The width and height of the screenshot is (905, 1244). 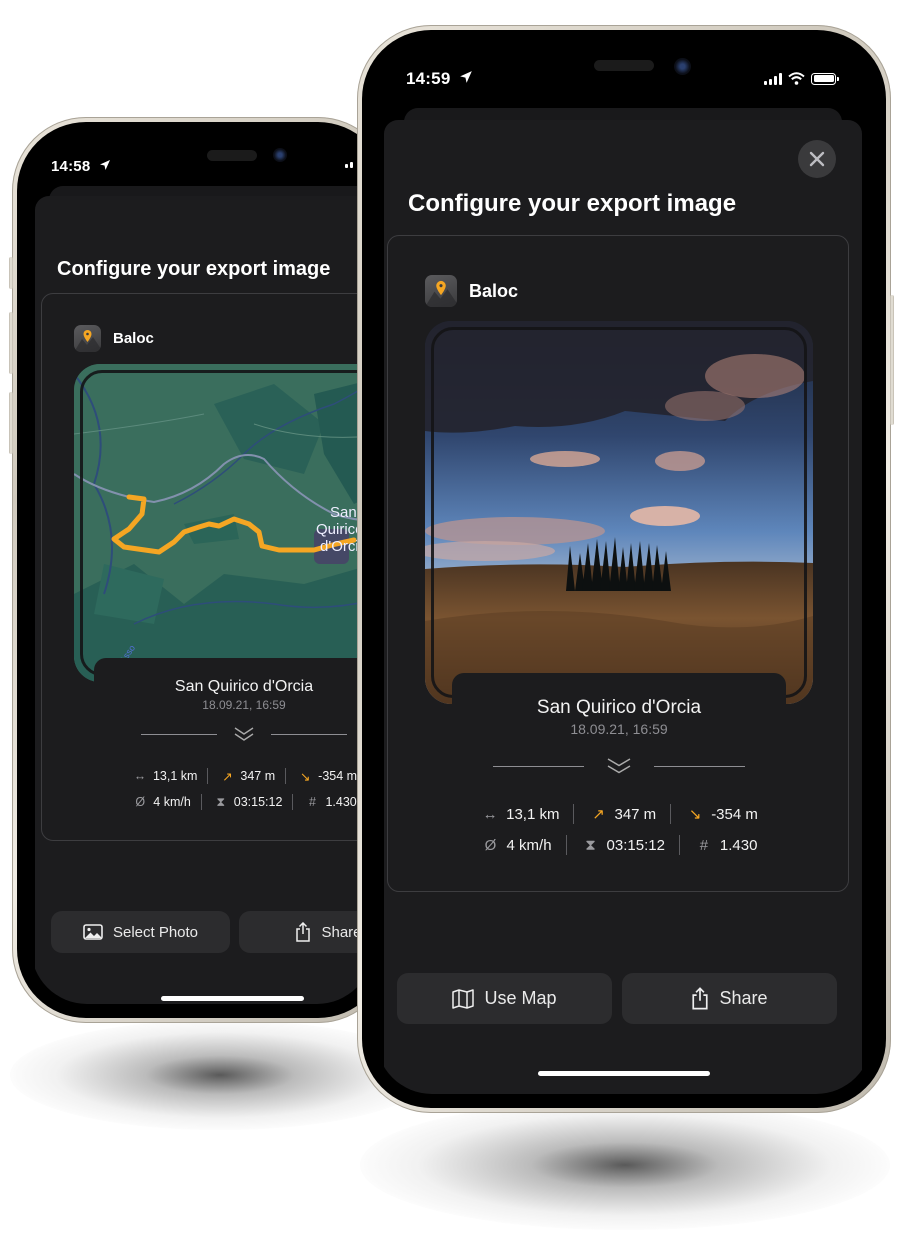 I want to click on landscape-photo, so click(x=619, y=512).